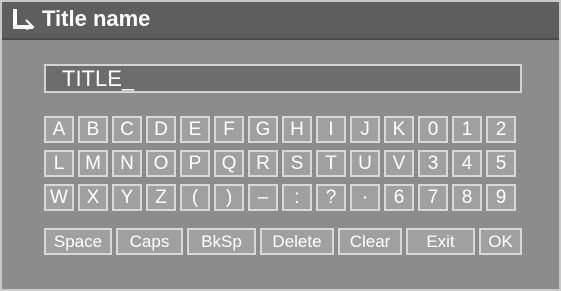  What do you see at coordinates (433, 197) in the screenshot?
I see `key-2-11: 7` at bounding box center [433, 197].